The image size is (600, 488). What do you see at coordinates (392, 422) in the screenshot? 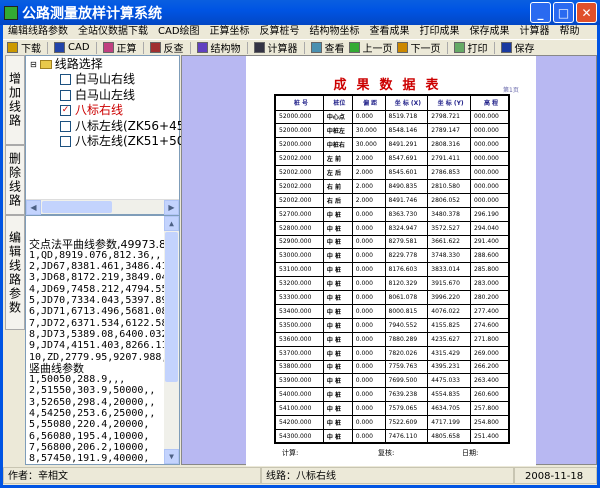
I see `table-row: 54200.000 中 桩 0.000 7522.609 4717.199 254.800` at bounding box center [392, 422].